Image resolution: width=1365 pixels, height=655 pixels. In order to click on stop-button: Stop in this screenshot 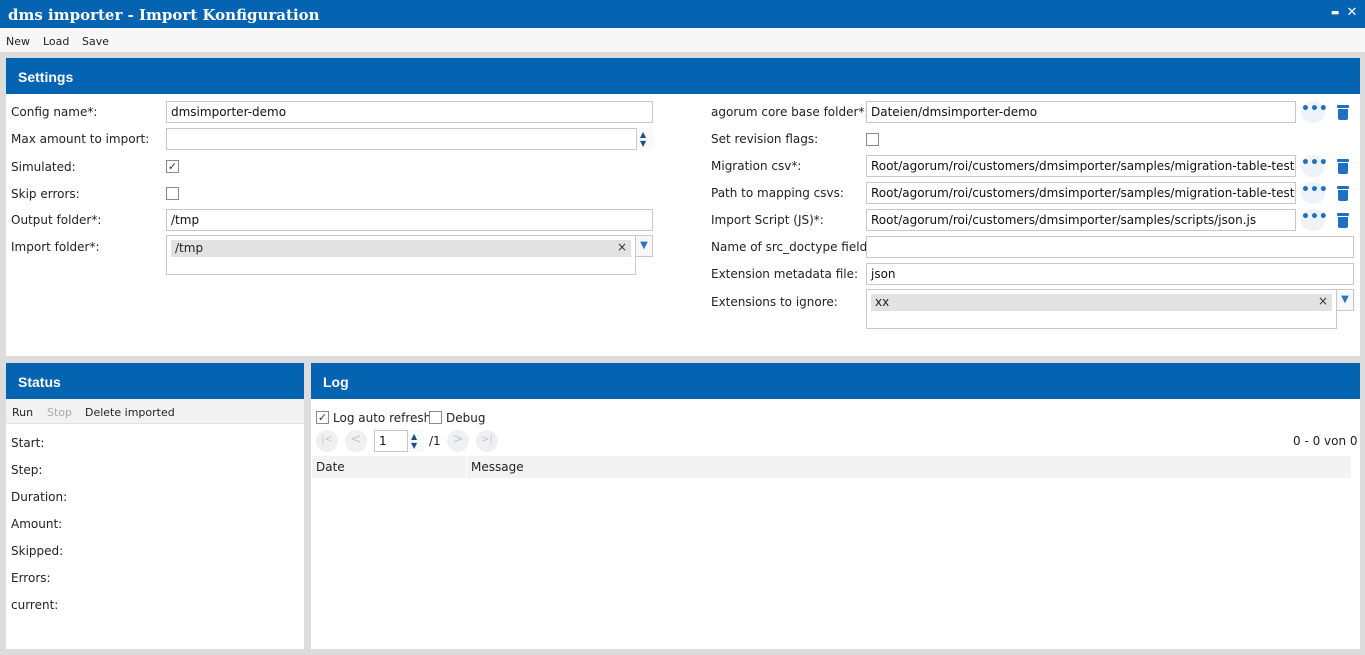, I will do `click(59, 412)`.